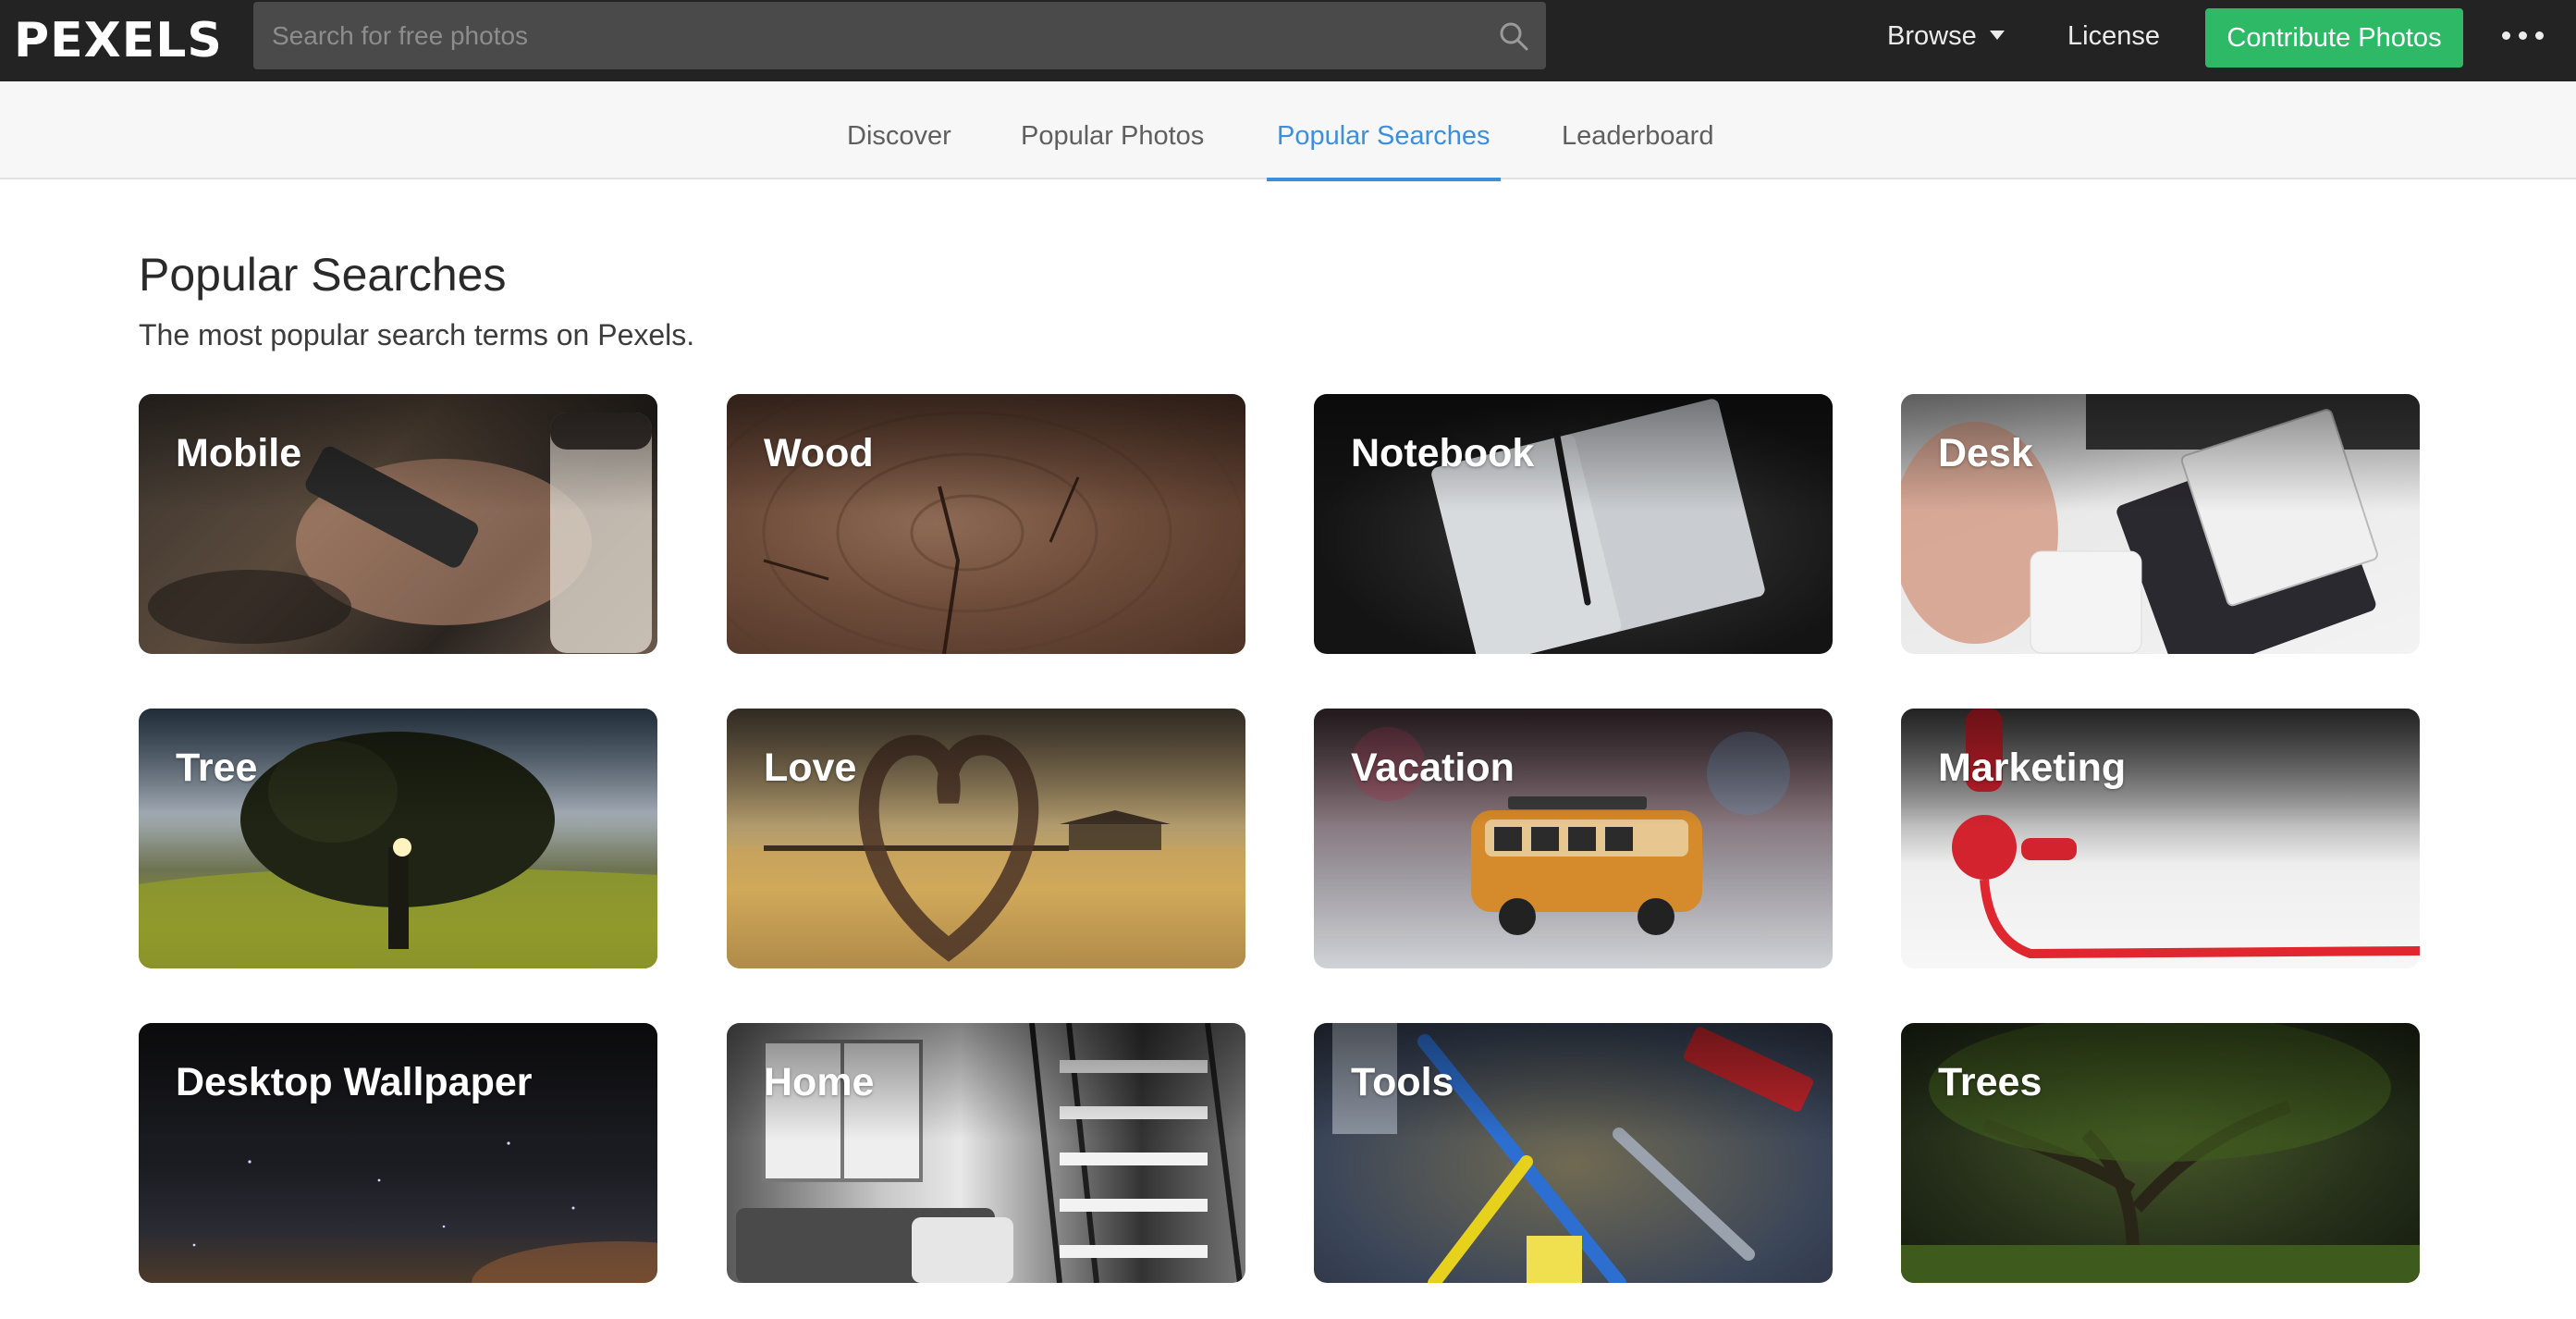  Describe the element at coordinates (1932, 36) in the screenshot. I see `browse-label: Browse` at that location.